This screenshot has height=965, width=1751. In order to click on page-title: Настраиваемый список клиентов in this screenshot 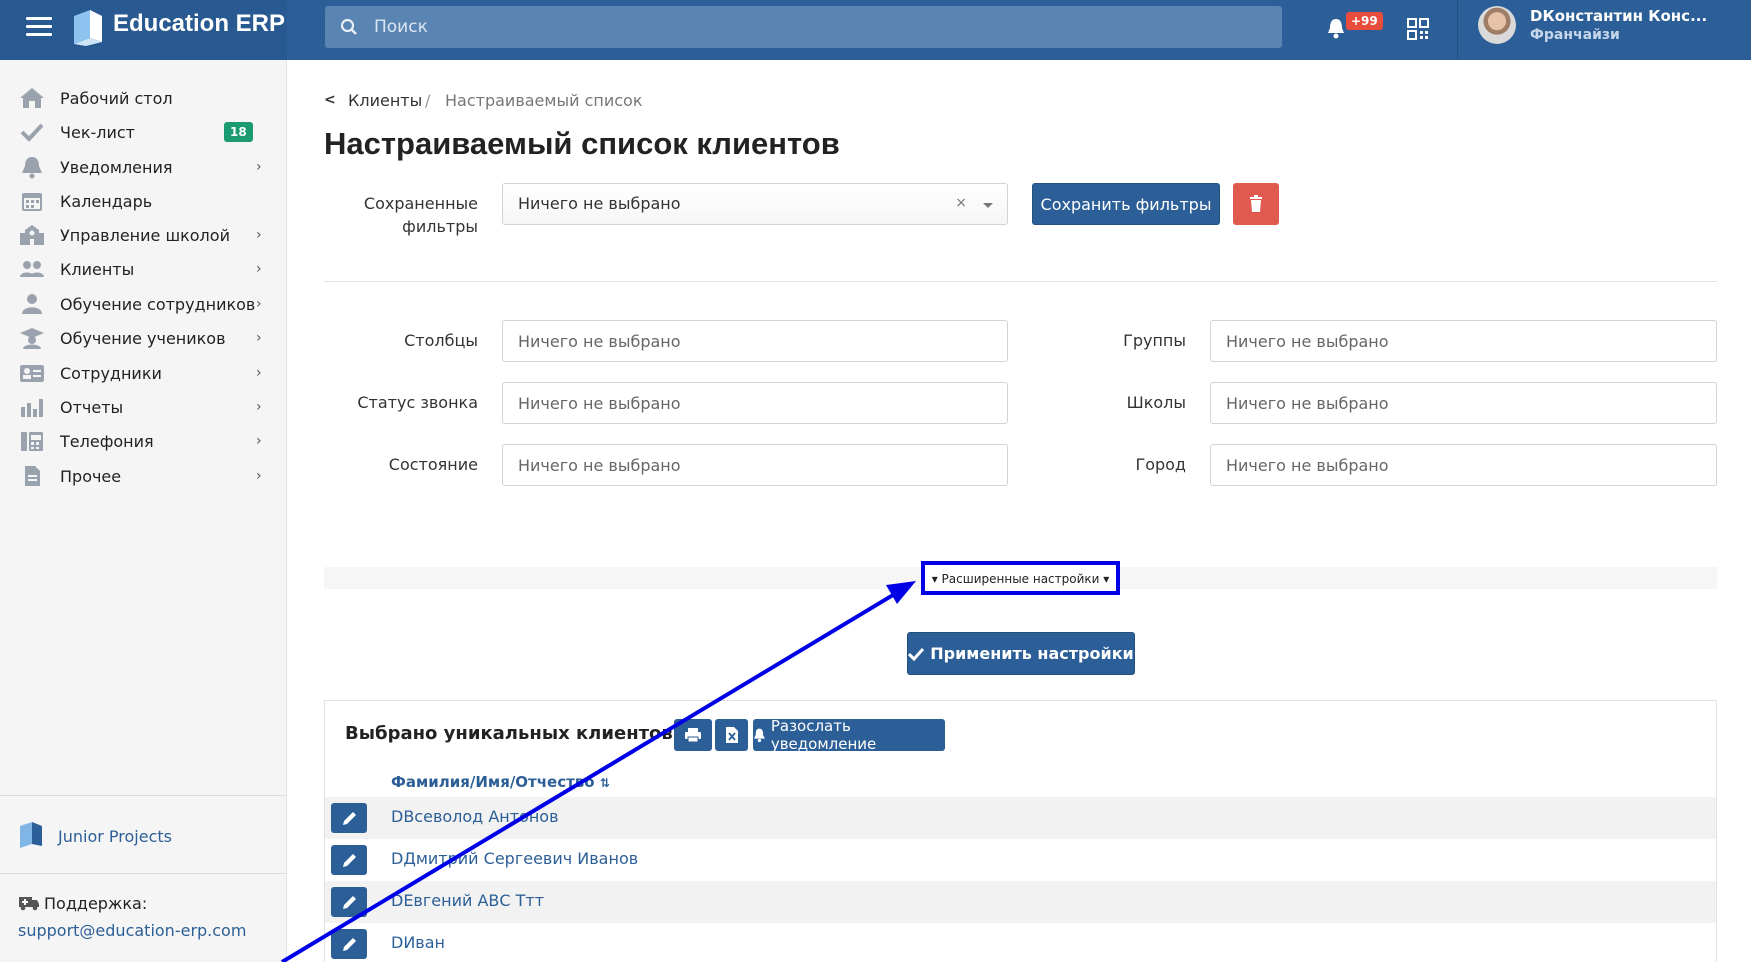, I will do `click(582, 143)`.